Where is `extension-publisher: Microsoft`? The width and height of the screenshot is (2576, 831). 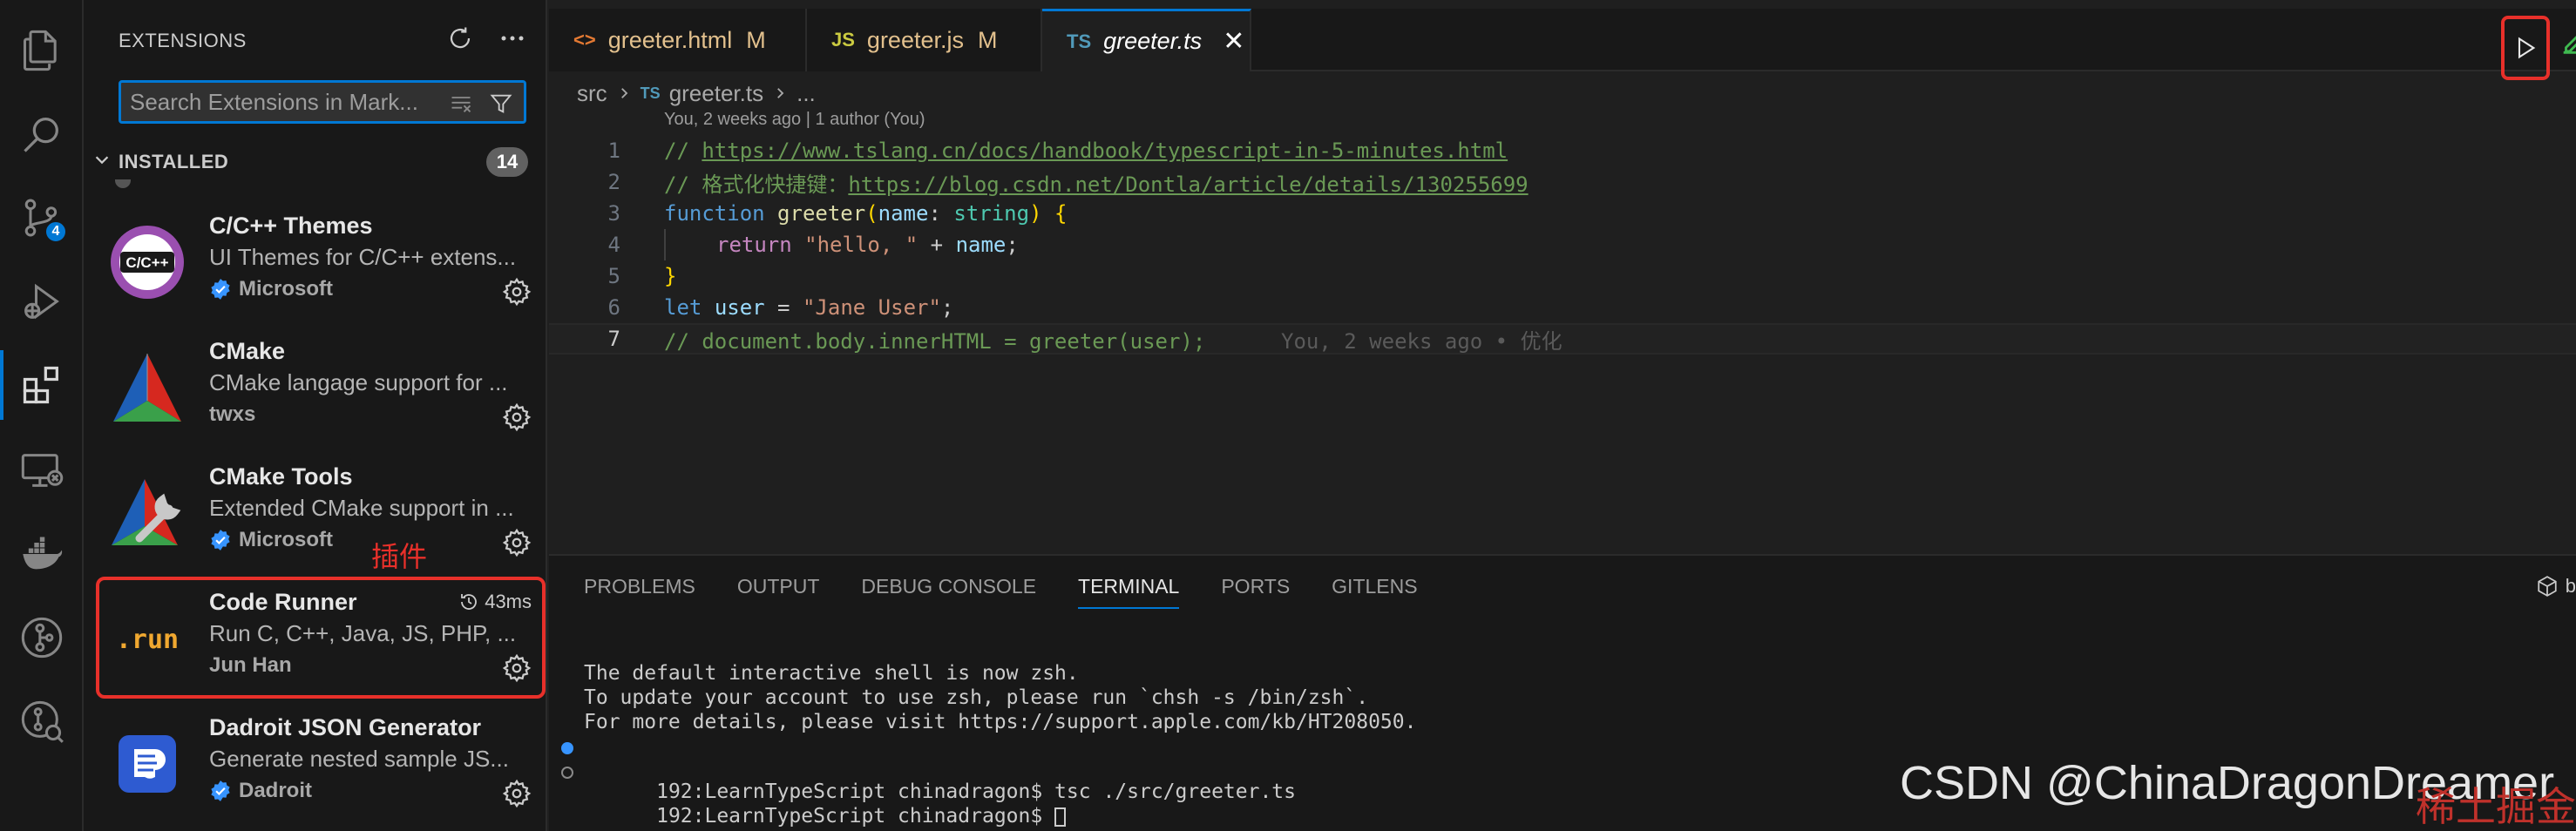 extension-publisher: Microsoft is located at coordinates (271, 540).